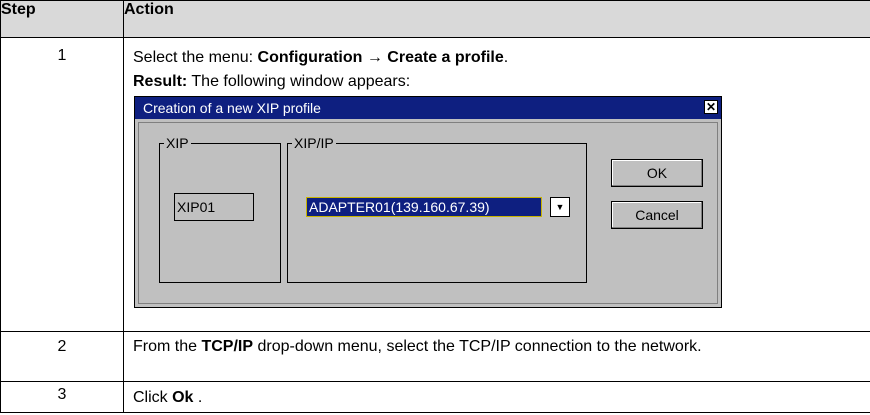 Image resolution: width=870 pixels, height=415 pixels. What do you see at coordinates (153, 397) in the screenshot?
I see `instruction-prefix: Click` at bounding box center [153, 397].